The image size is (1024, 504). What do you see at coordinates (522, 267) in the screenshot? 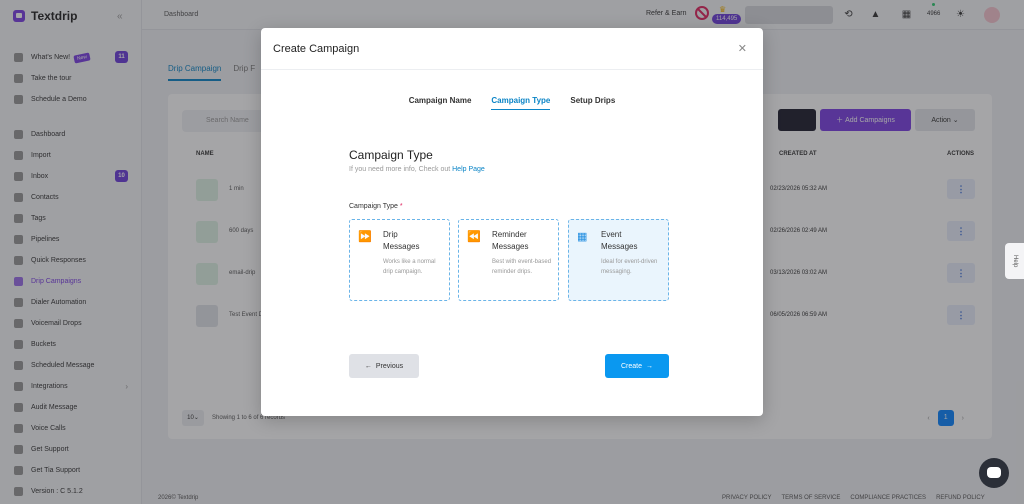
I see `type-card-description: Best with event-based reminder drips.` at bounding box center [522, 267].